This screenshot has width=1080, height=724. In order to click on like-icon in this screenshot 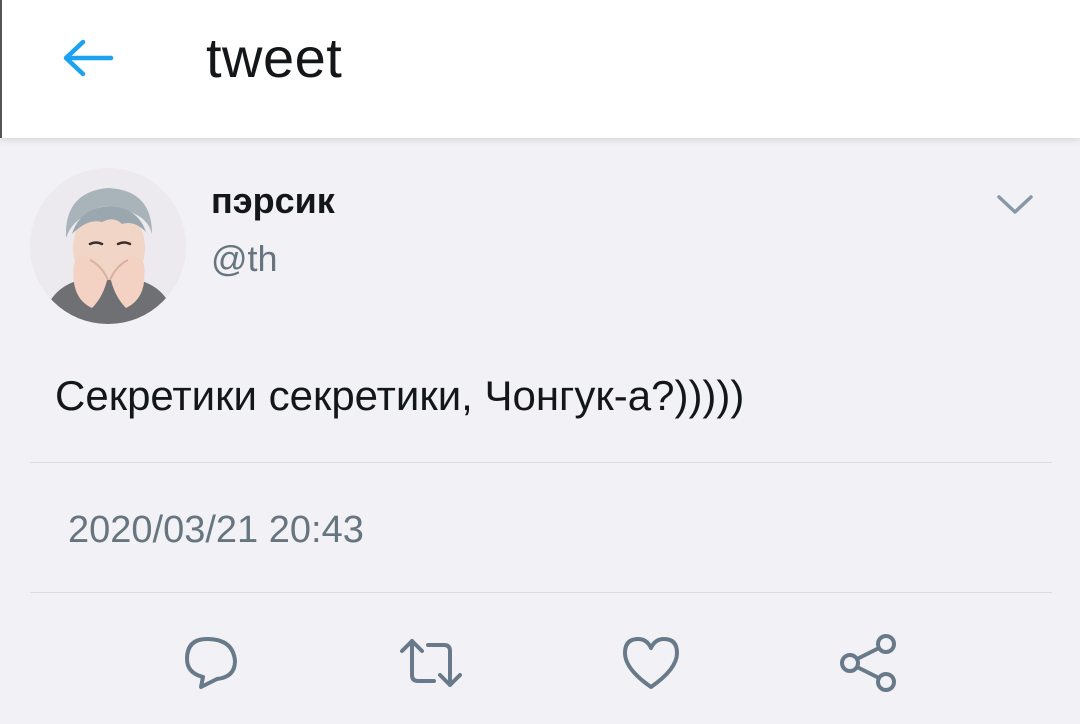, I will do `click(651, 663)`.